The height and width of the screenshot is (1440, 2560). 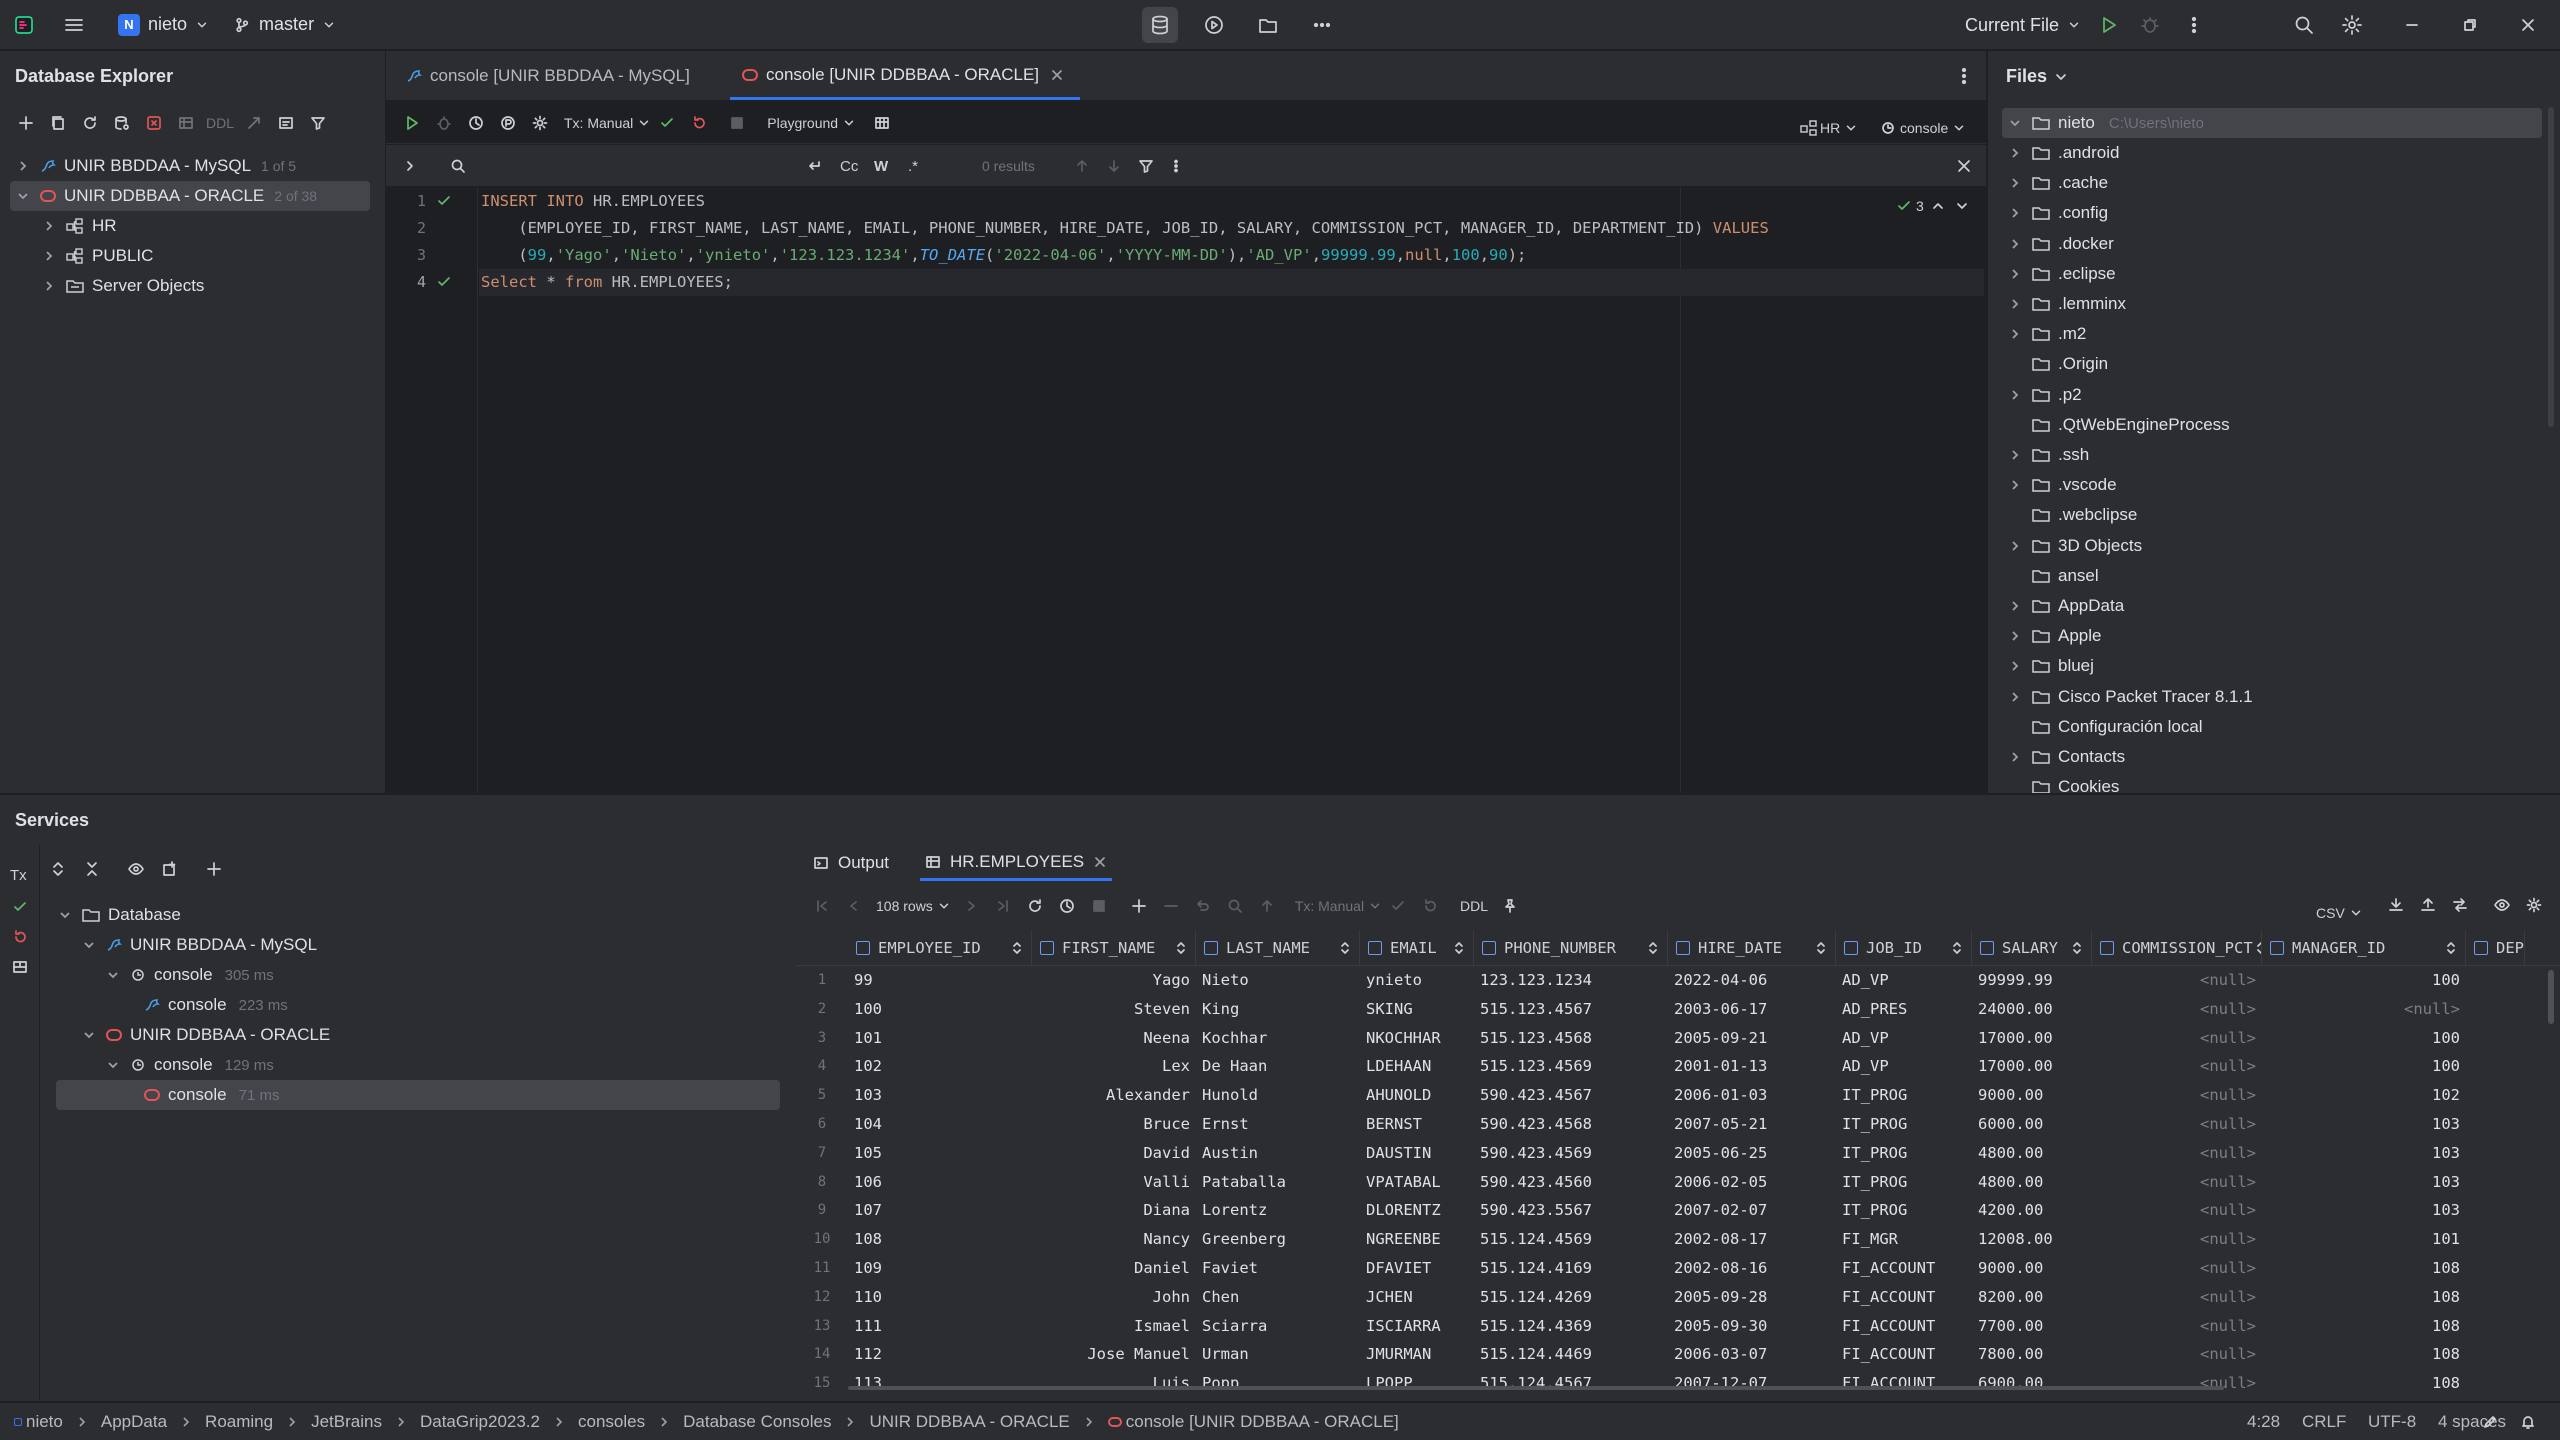 What do you see at coordinates (216, 1005) in the screenshot?
I see `services-tree-item: console 223 ms` at bounding box center [216, 1005].